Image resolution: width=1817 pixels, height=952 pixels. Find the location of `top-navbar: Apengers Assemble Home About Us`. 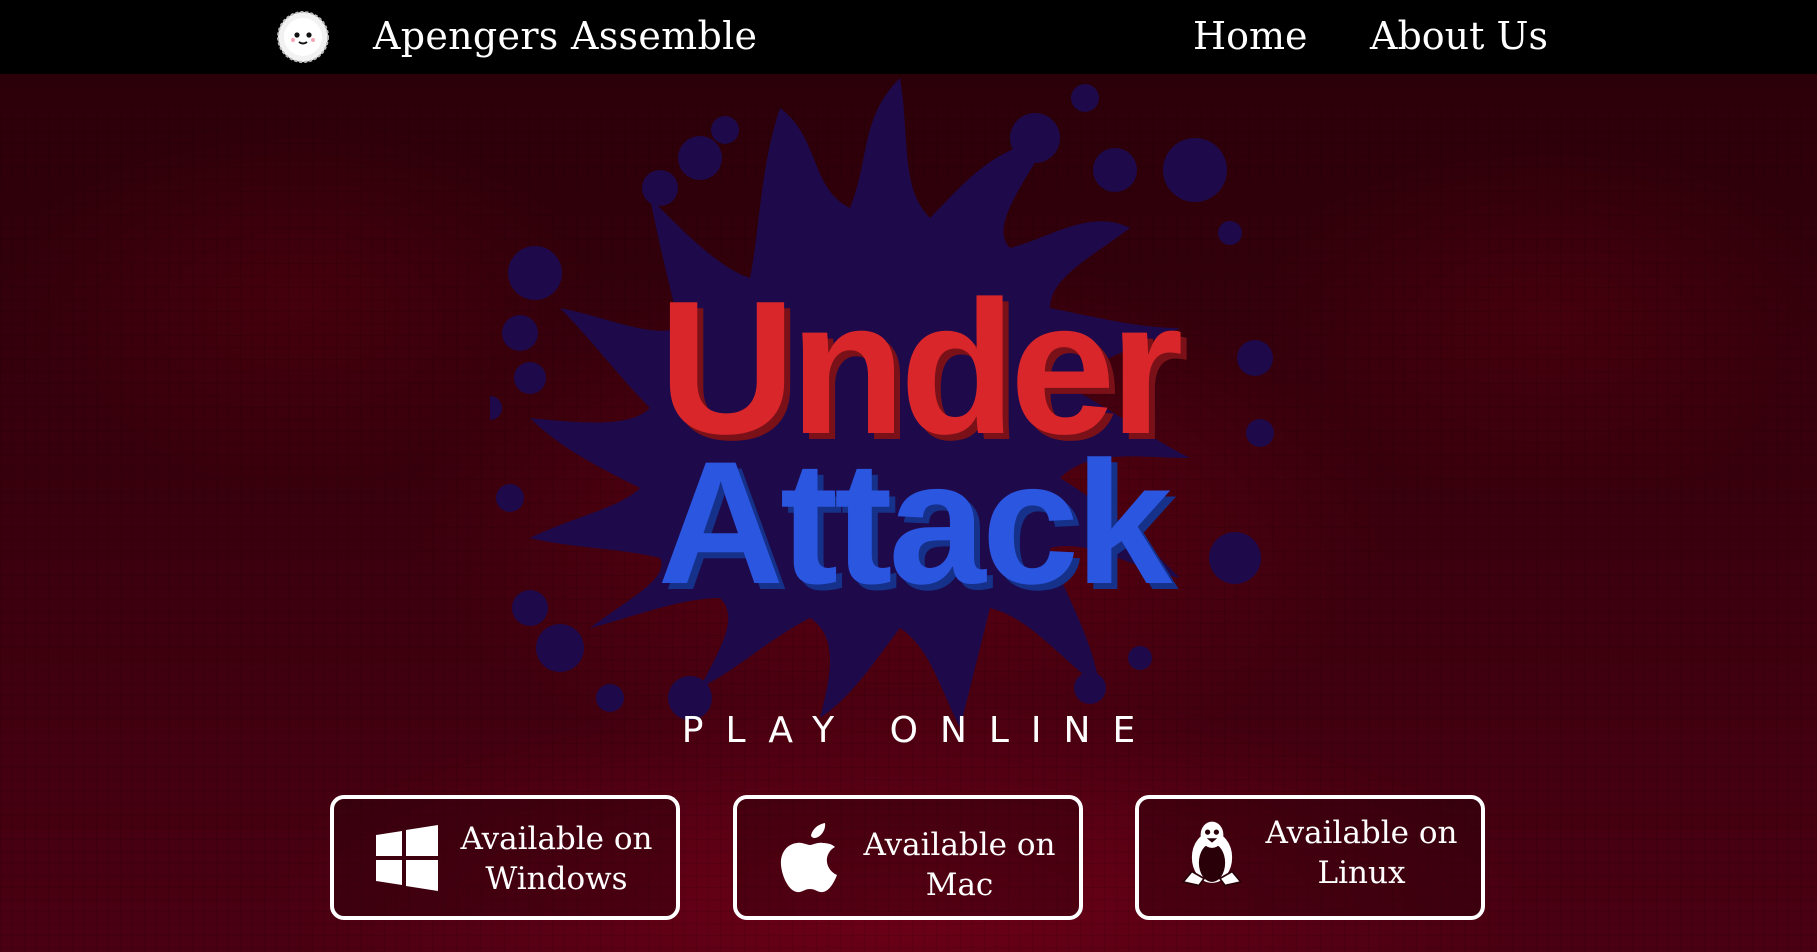

top-navbar: Apengers Assemble Home About Us is located at coordinates (908, 37).